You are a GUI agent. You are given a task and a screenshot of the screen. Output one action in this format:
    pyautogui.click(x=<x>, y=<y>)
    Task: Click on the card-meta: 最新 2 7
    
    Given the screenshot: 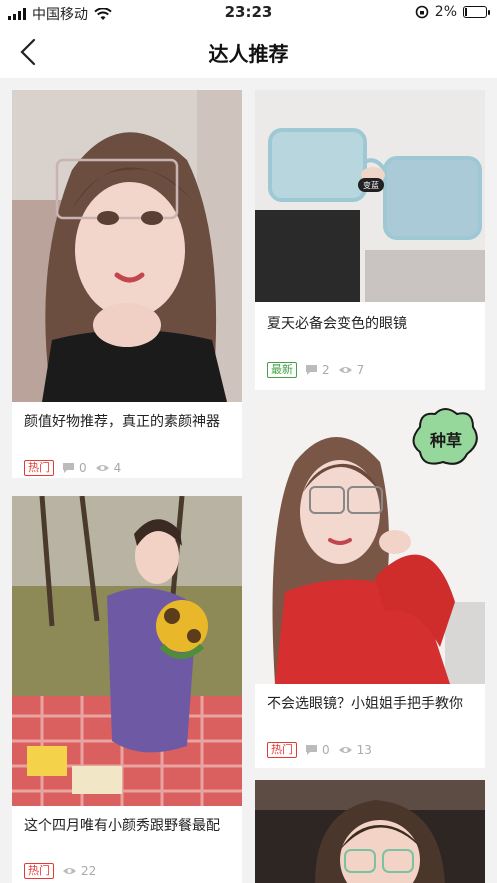 What is the action you would take?
    pyautogui.click(x=315, y=370)
    